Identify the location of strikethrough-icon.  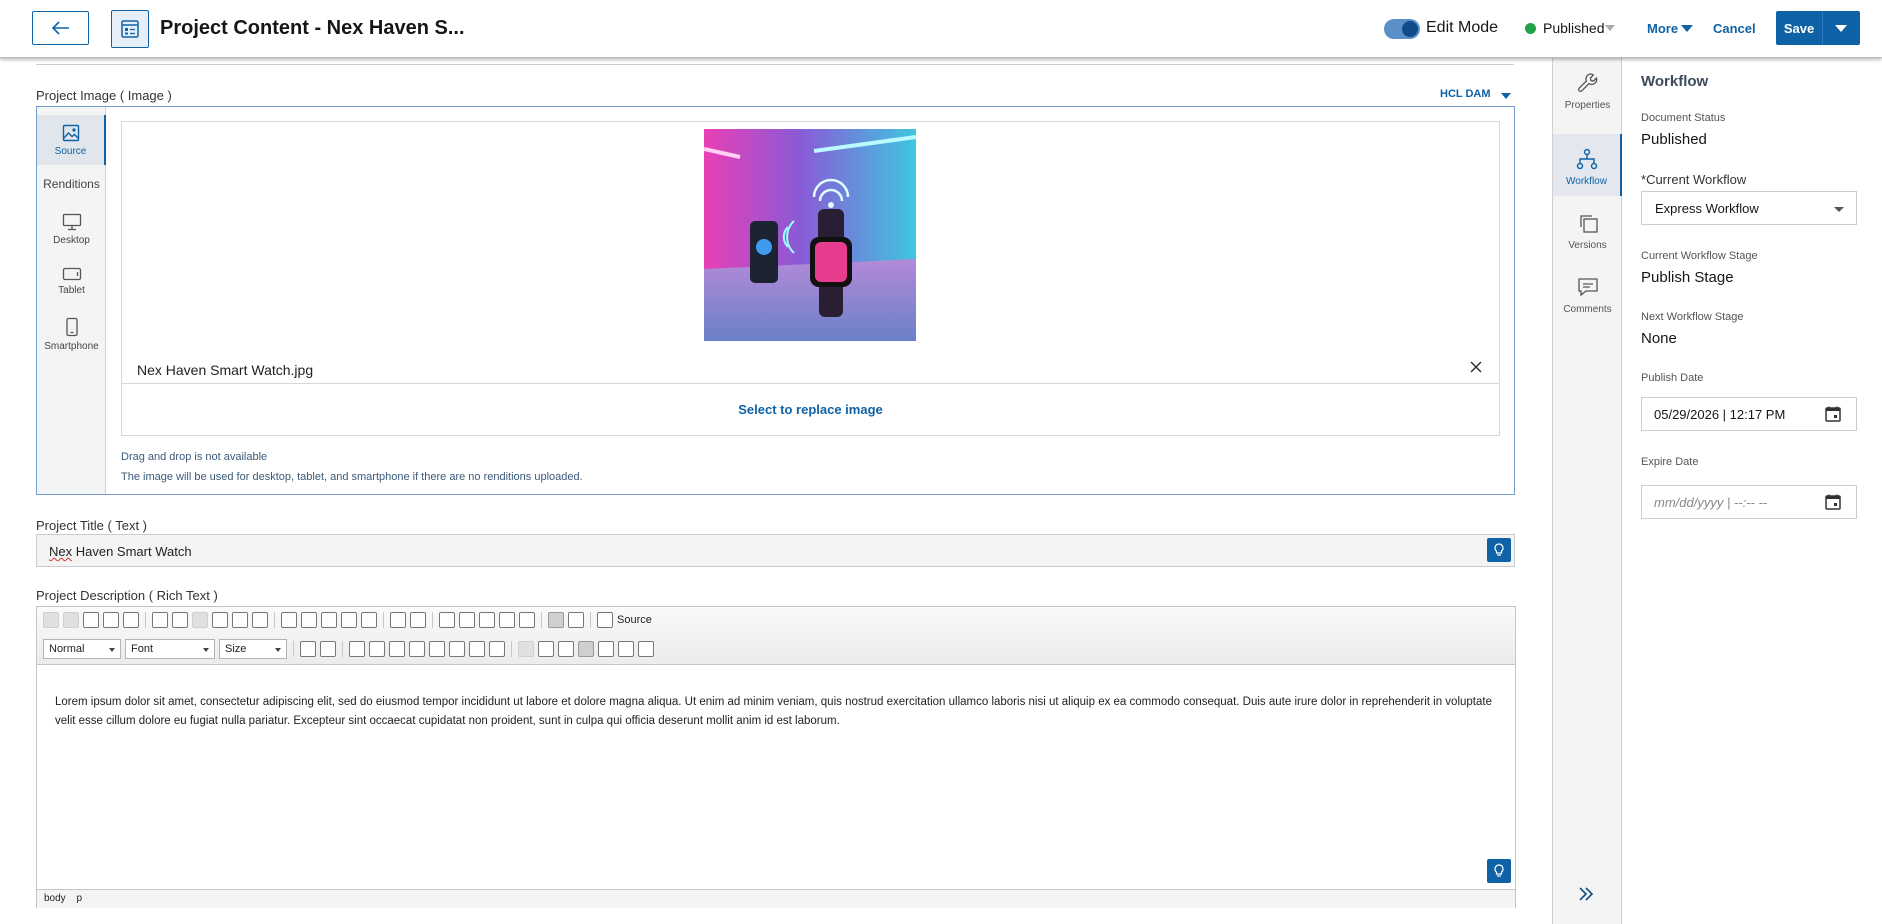
(329, 620).